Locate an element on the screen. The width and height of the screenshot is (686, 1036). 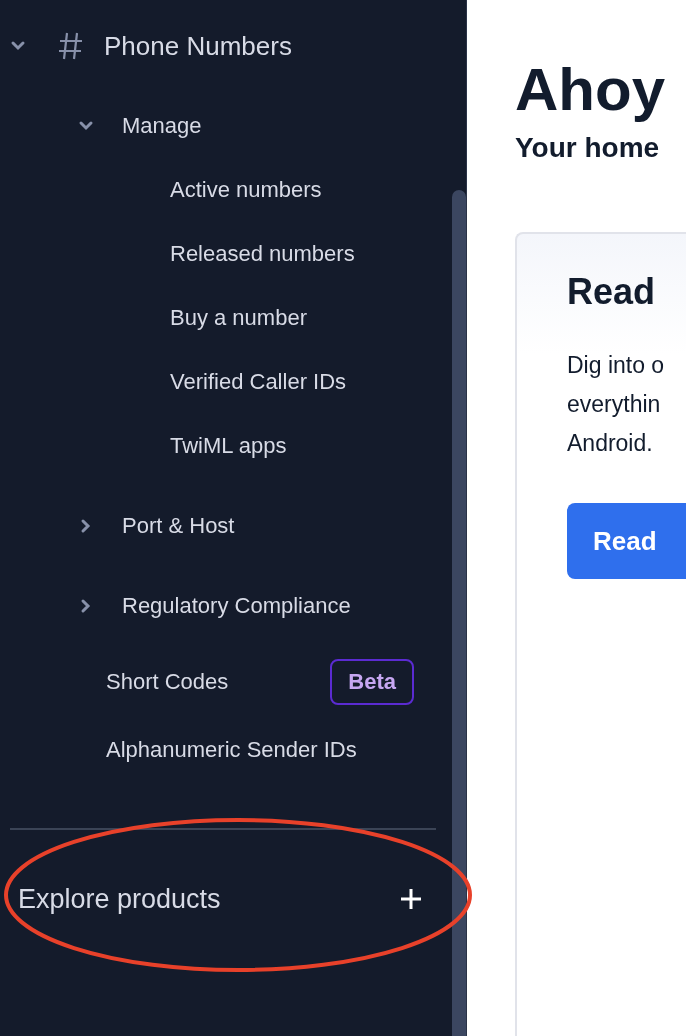
plus-icon is located at coordinates (411, 899).